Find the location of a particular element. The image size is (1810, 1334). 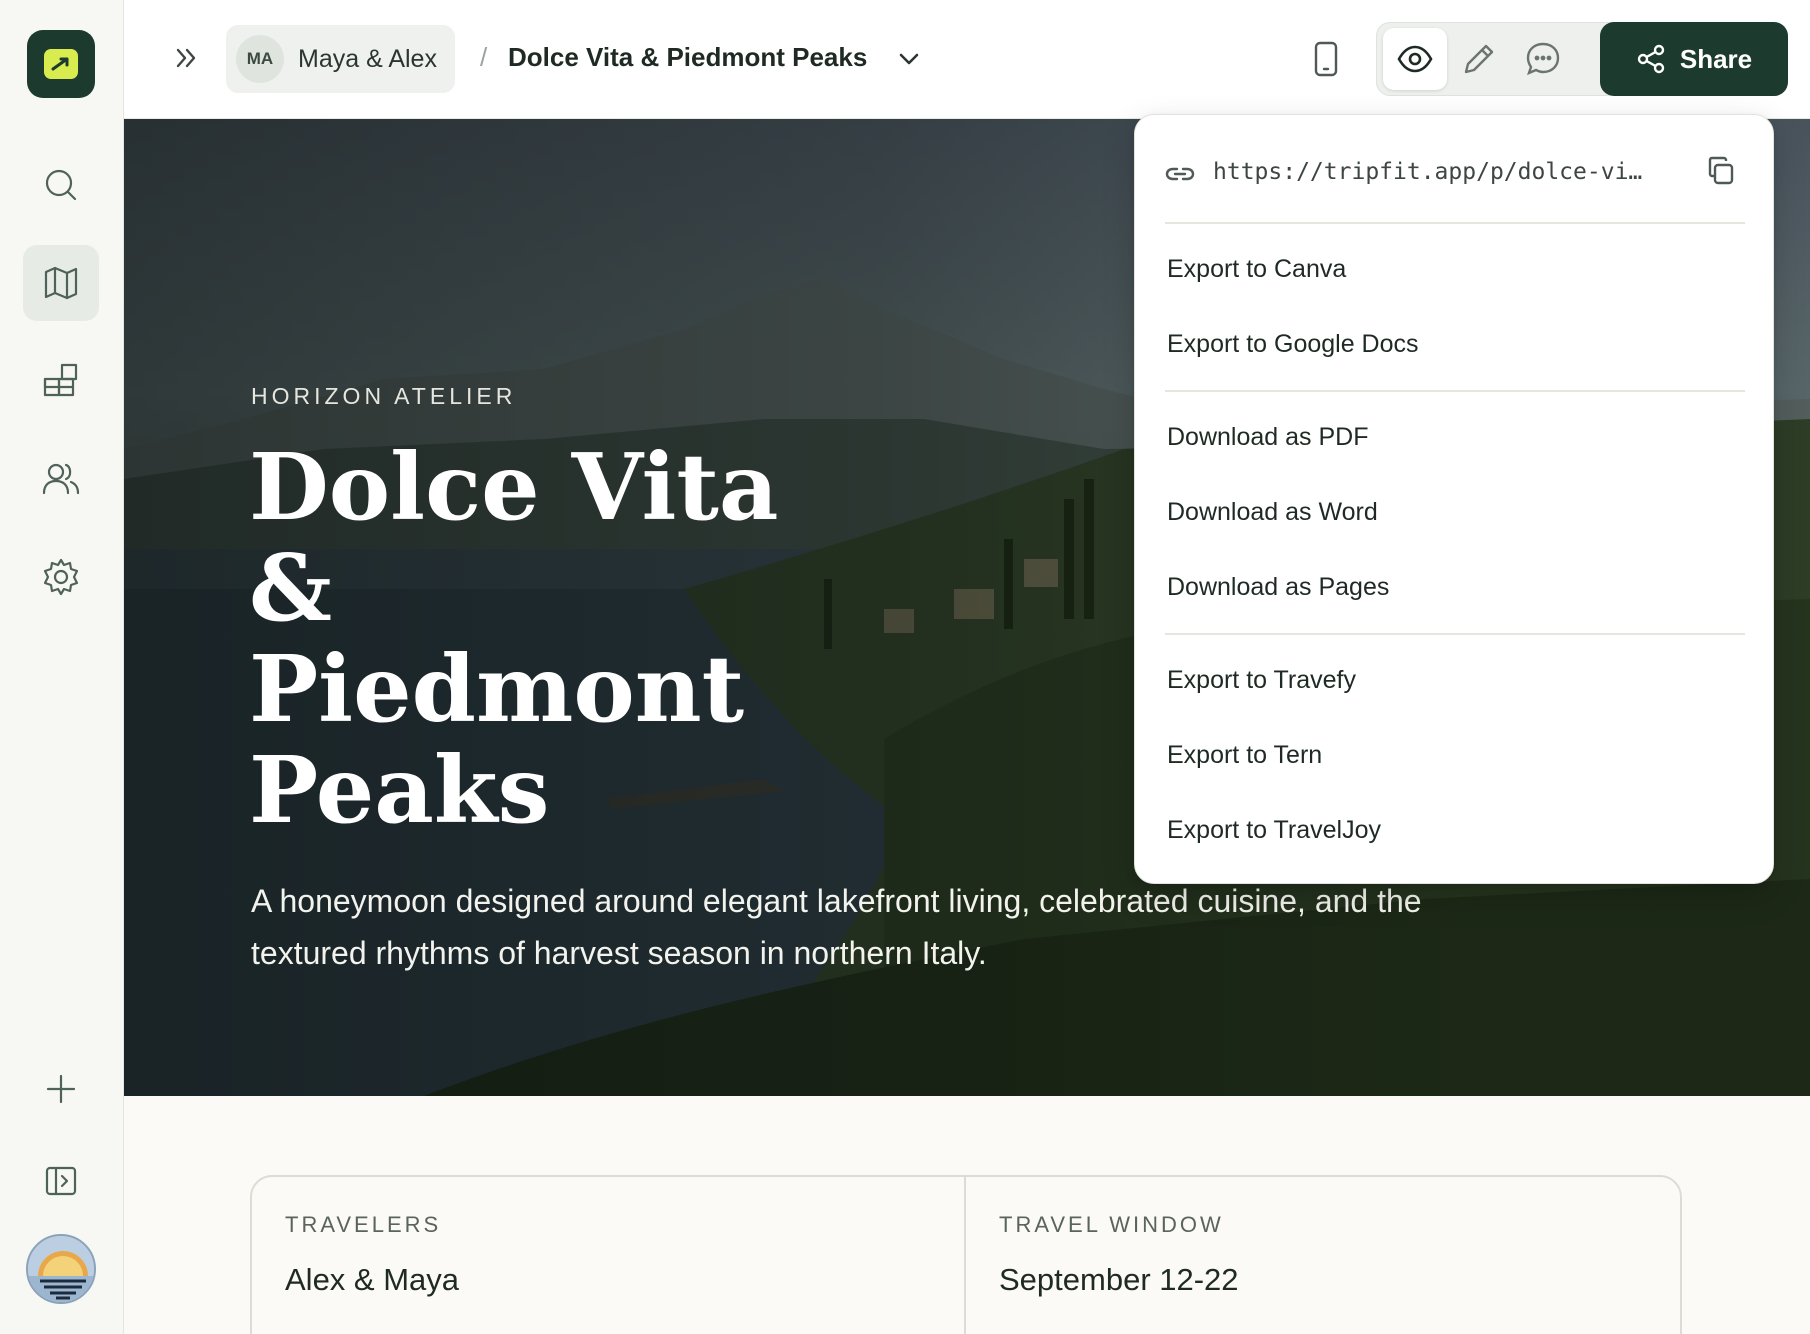

travelers-section: TRAVELERS Alex & Maya is located at coordinates (609, 1255).